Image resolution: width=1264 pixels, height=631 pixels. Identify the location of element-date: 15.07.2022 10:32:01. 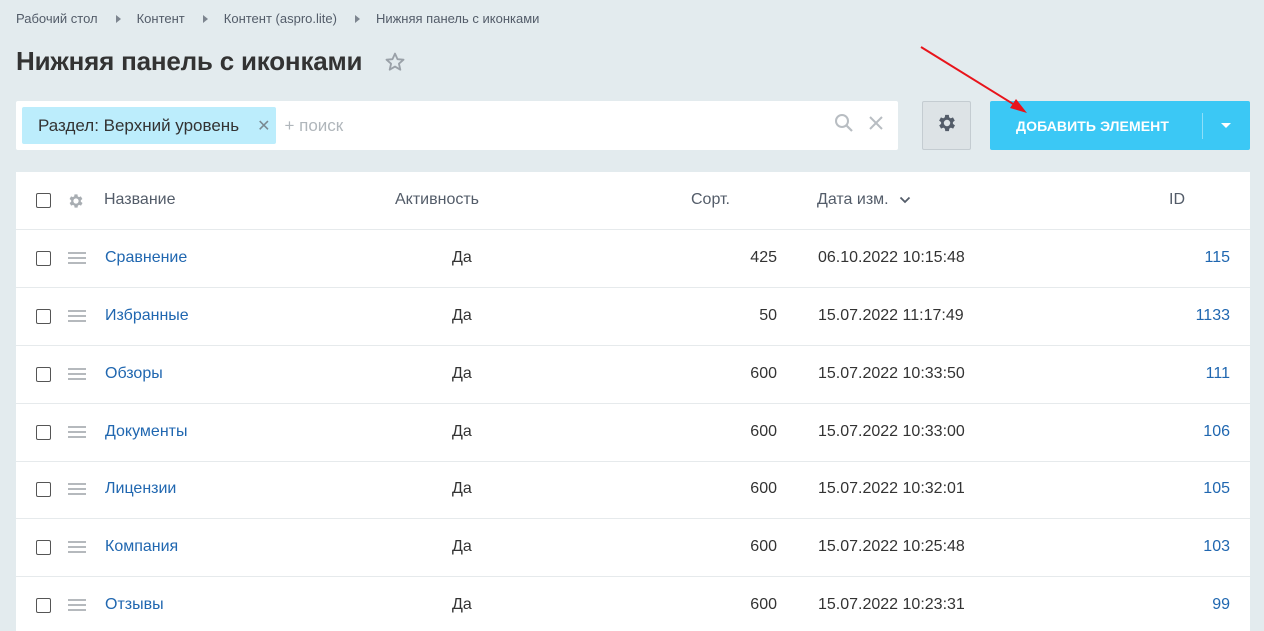
(891, 488).